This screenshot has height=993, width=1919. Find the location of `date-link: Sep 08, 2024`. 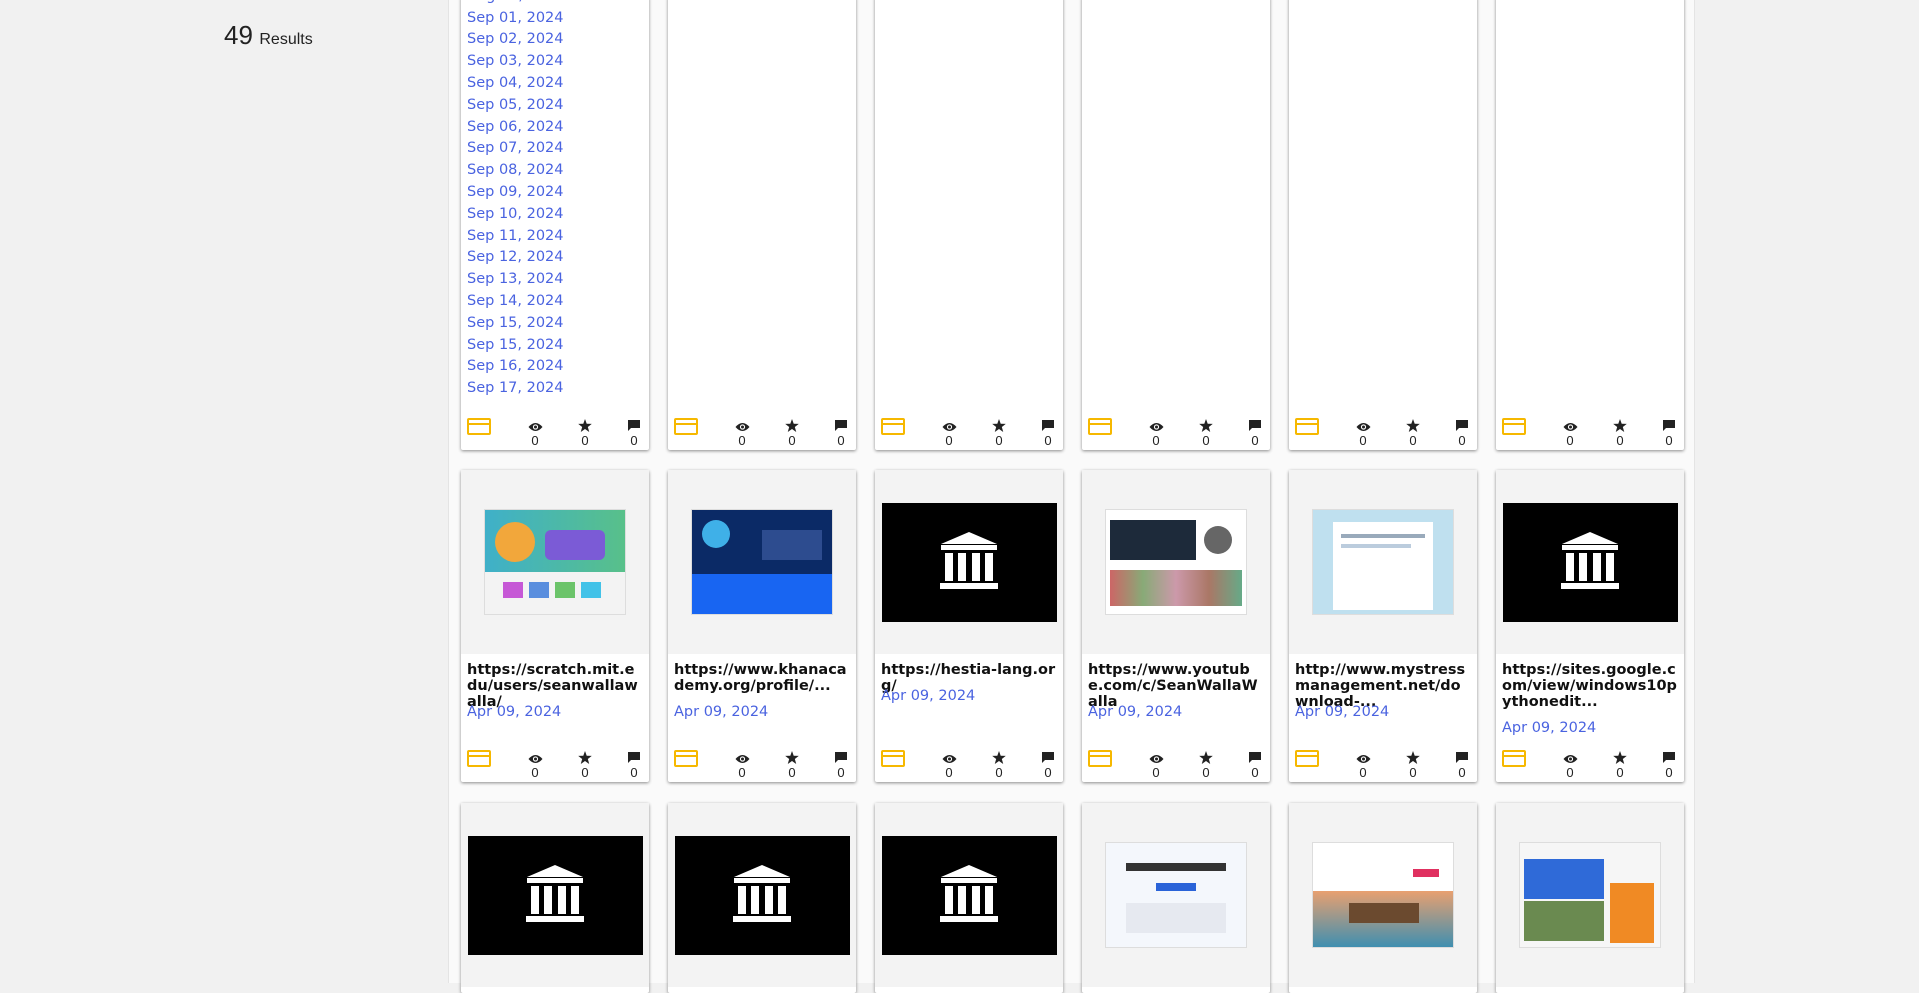

date-link: Sep 08, 2024 is located at coordinates (516, 171).